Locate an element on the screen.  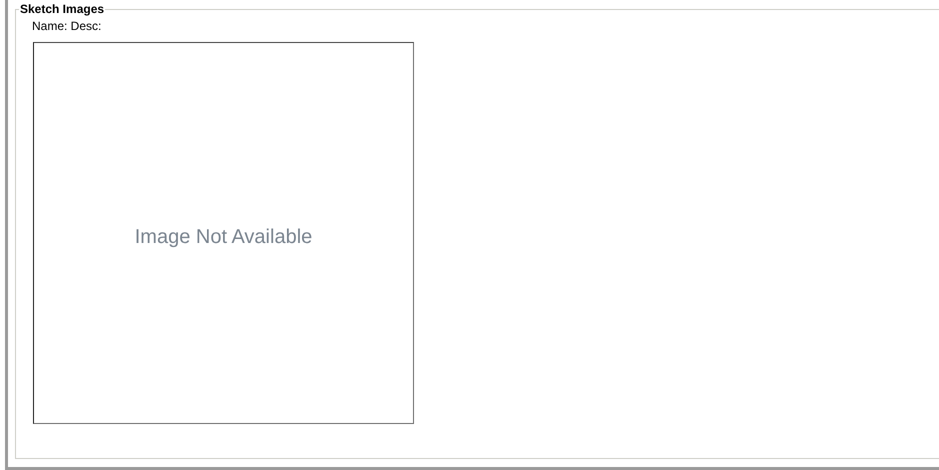
group-title: Sketch Images is located at coordinates (62, 9).